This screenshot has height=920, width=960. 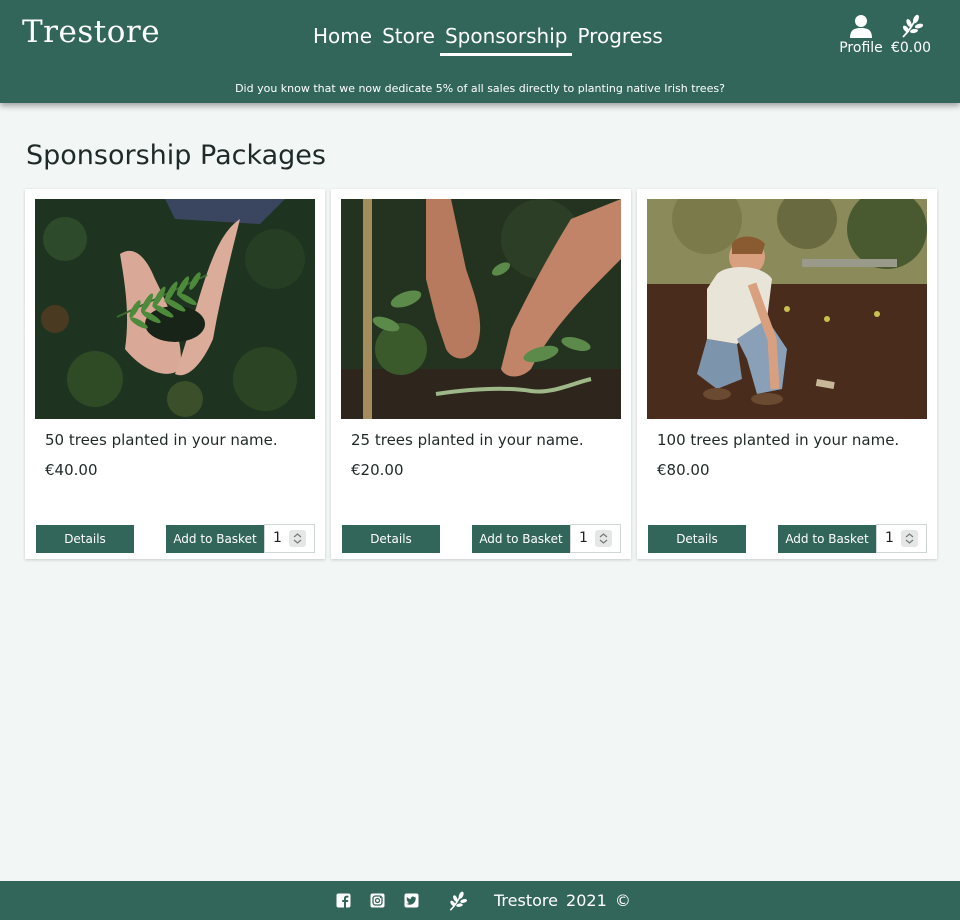 I want to click on nav-store: Store, so click(x=408, y=39).